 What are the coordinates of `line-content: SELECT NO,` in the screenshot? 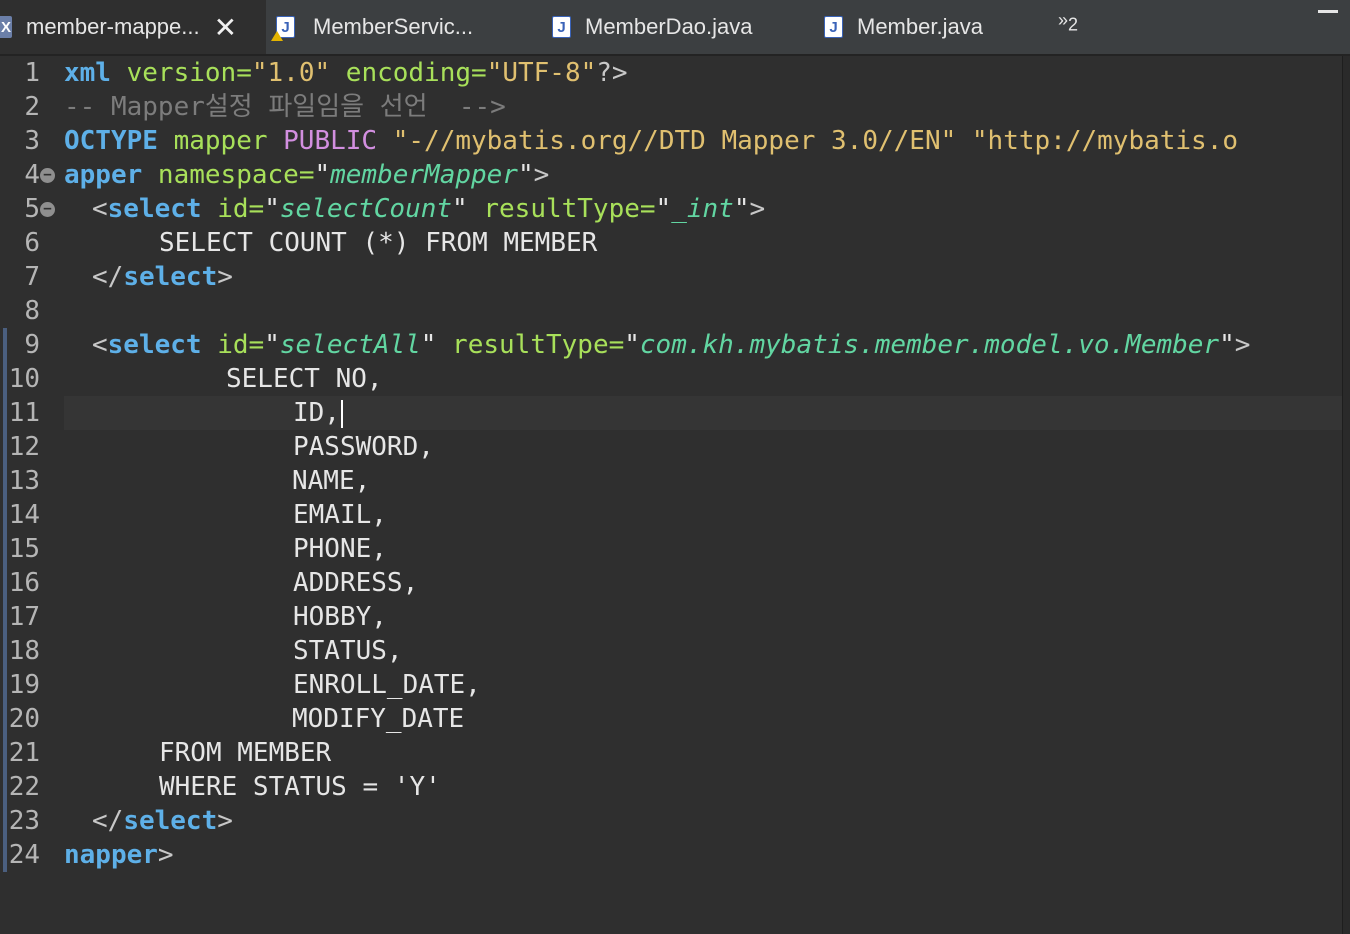 It's located at (304, 379).